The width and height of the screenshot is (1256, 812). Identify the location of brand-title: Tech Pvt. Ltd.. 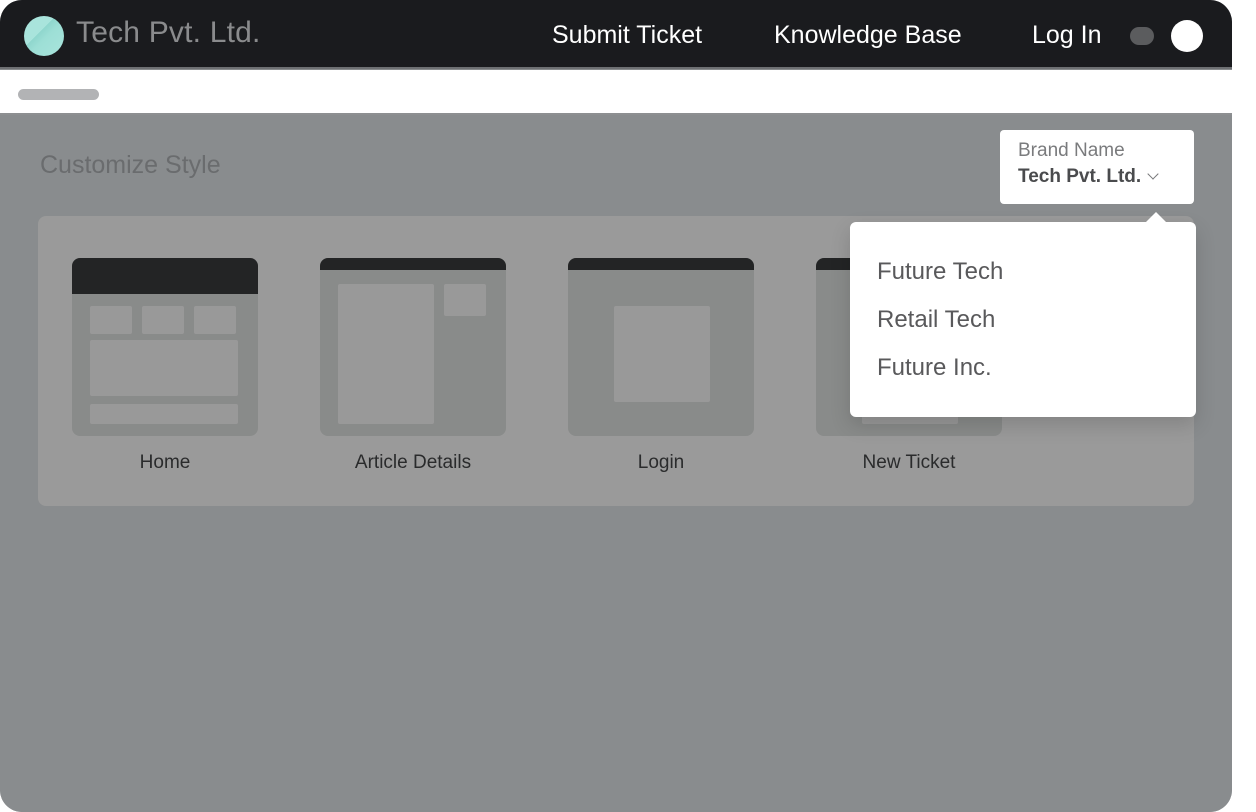
(168, 33).